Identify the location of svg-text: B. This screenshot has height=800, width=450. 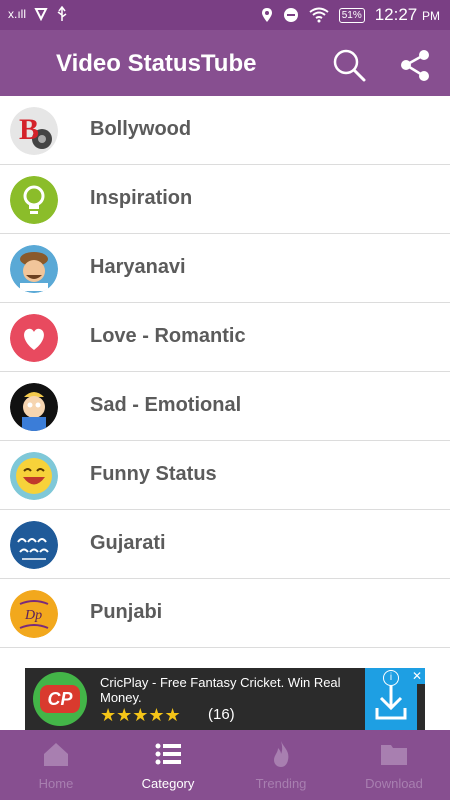
(29, 129).